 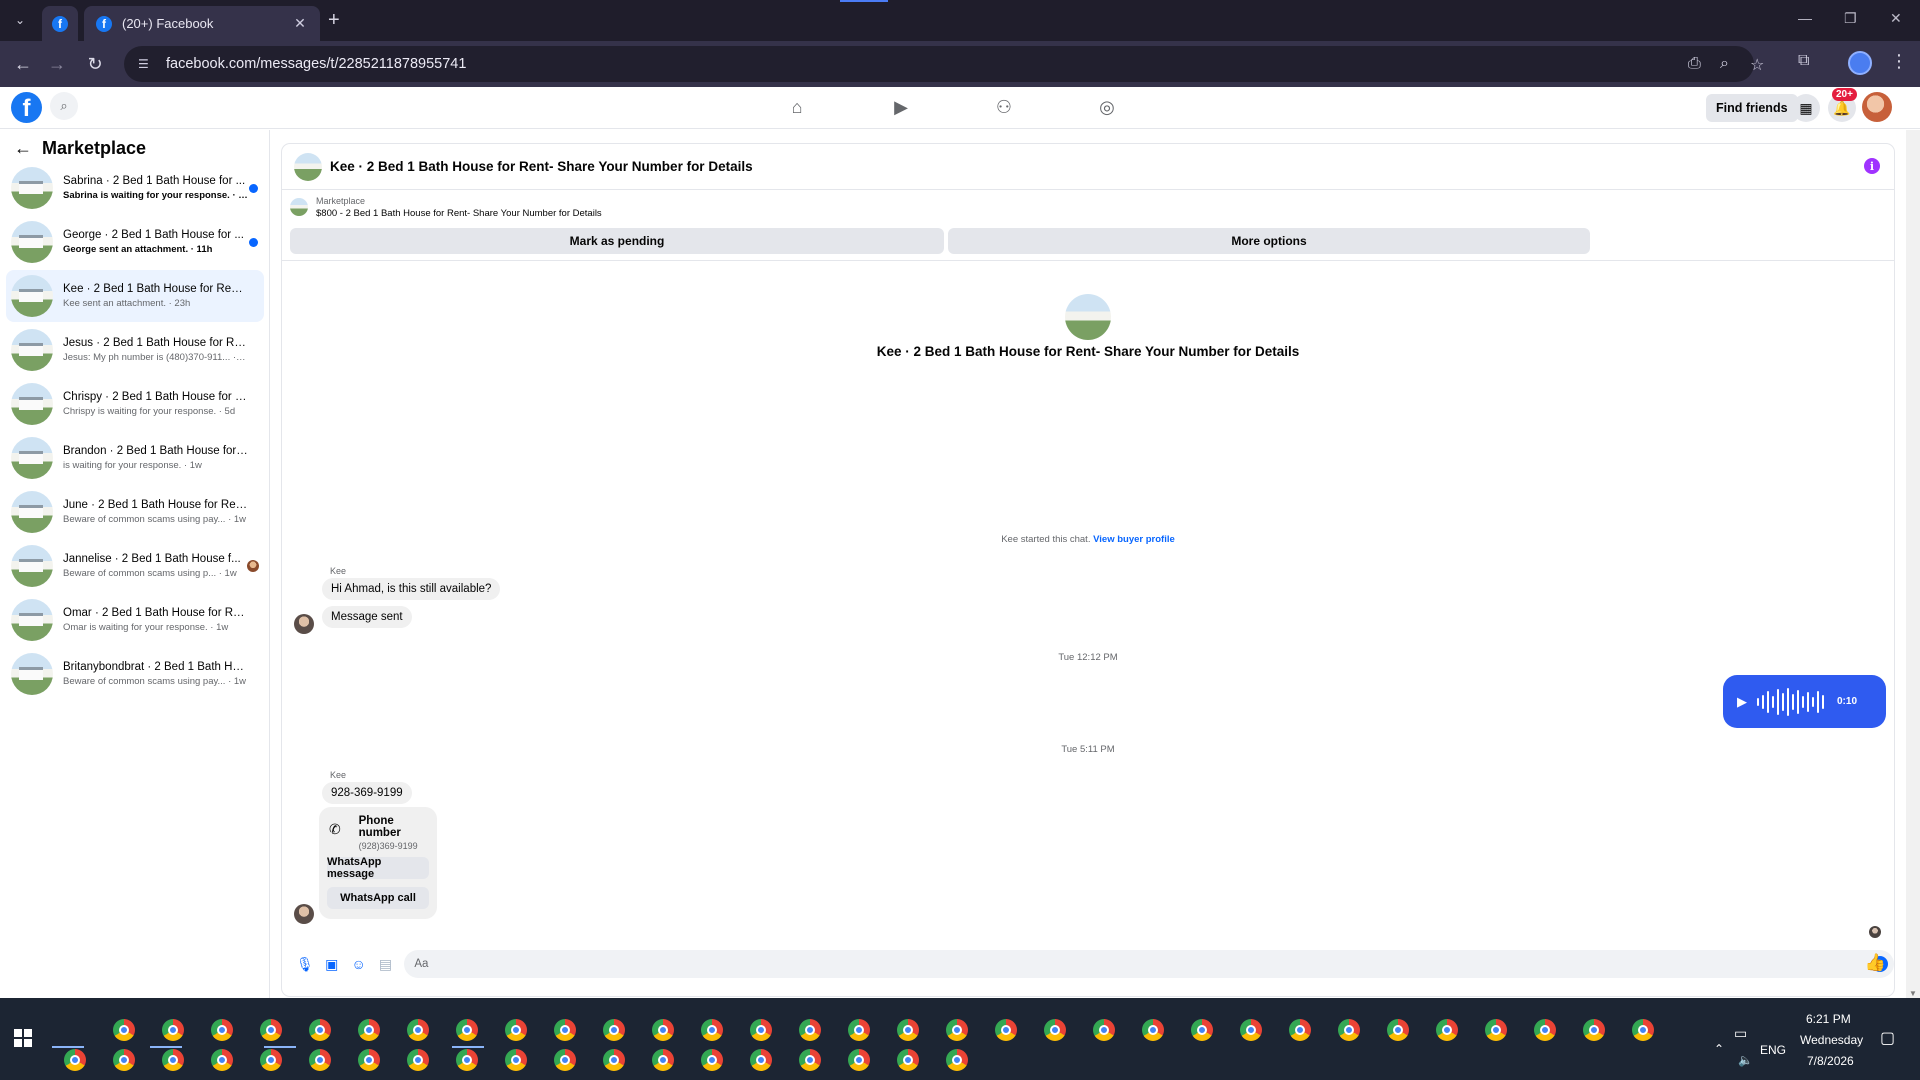 What do you see at coordinates (367, 793) in the screenshot?
I see `message-bubble: 928-369-9199` at bounding box center [367, 793].